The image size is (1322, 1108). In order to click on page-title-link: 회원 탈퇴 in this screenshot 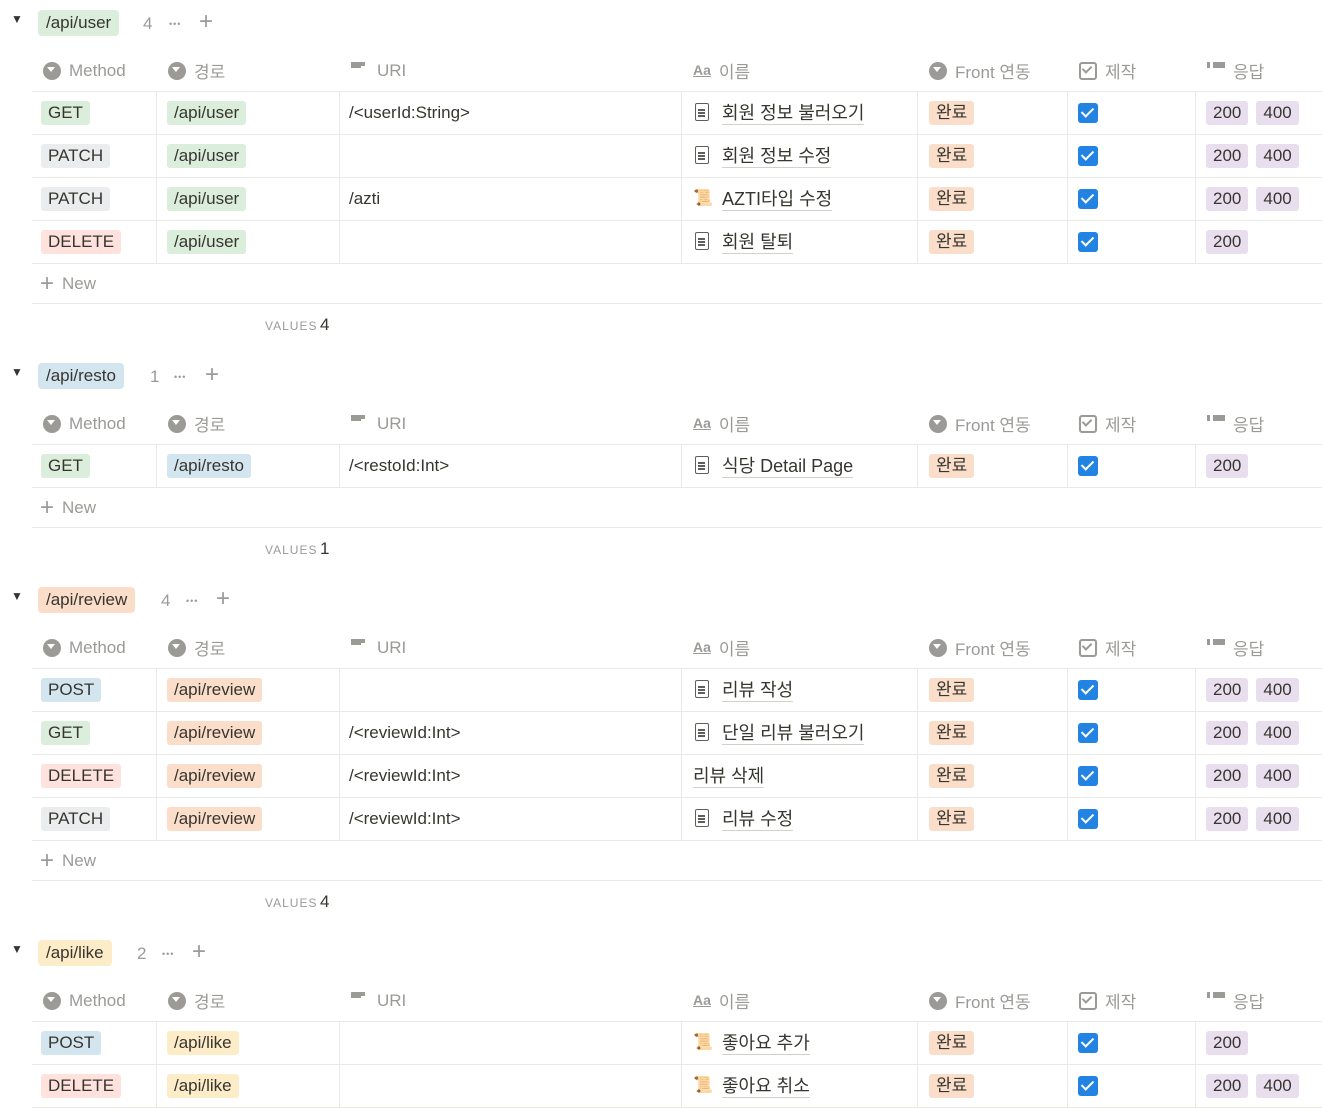, I will do `click(758, 242)`.